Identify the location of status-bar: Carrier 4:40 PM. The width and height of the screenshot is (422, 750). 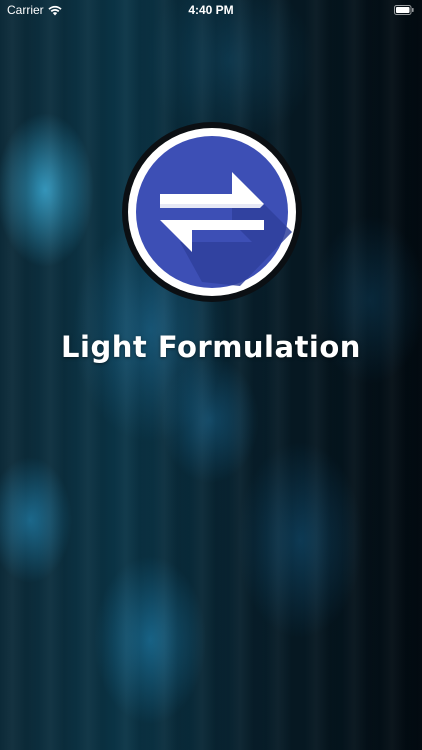
(211, 11).